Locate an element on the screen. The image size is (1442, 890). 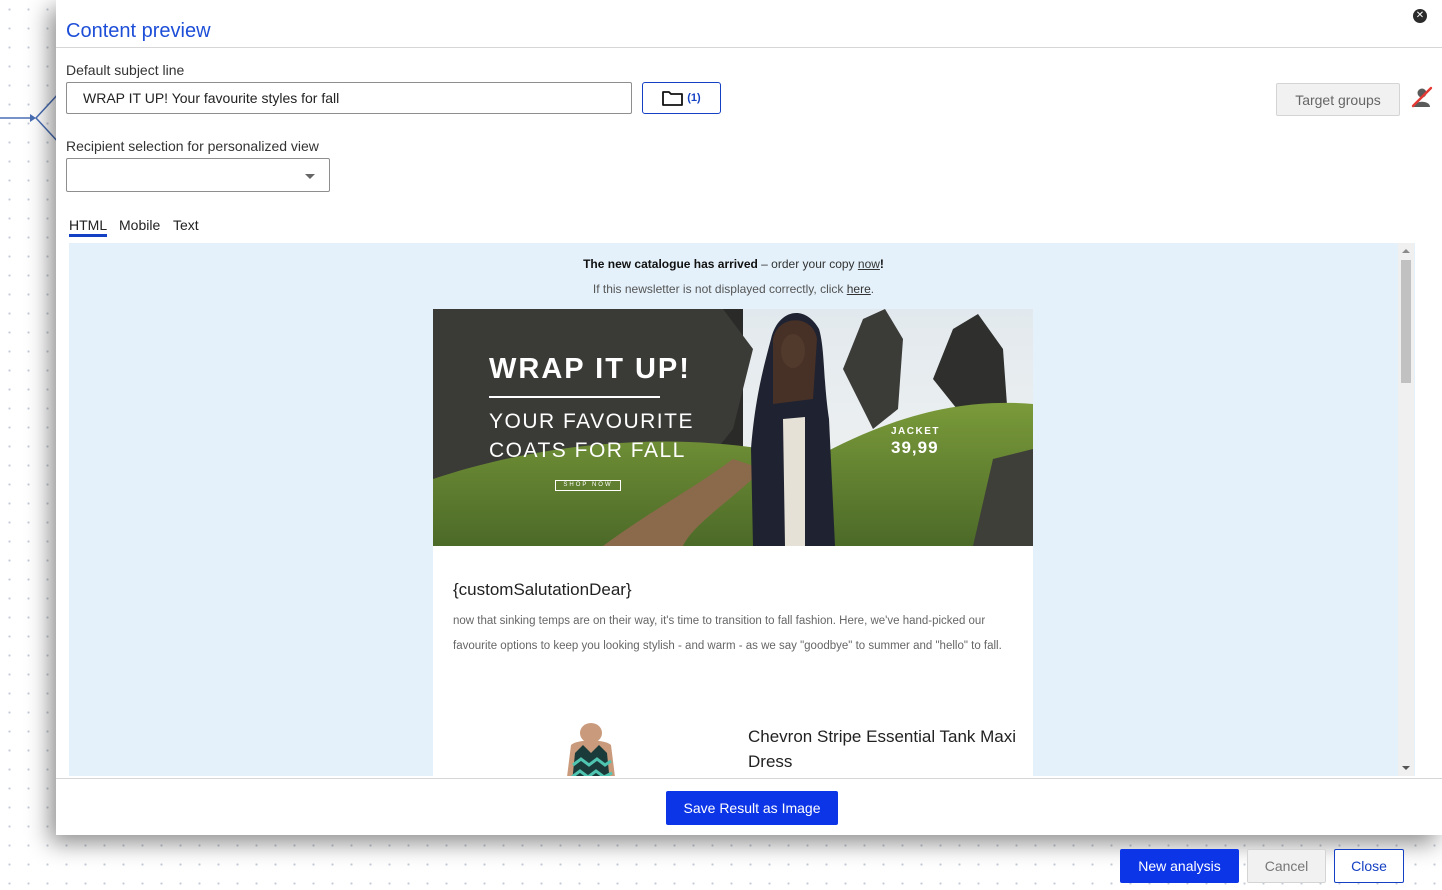
footer-divider is located at coordinates (749, 778).